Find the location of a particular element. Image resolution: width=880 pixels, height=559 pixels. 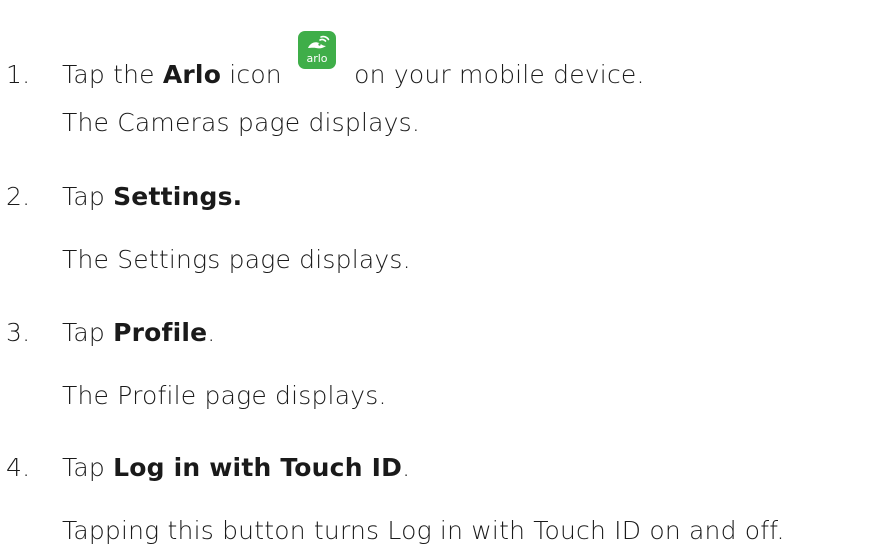

step-bold-text: Profile is located at coordinates (160, 332).